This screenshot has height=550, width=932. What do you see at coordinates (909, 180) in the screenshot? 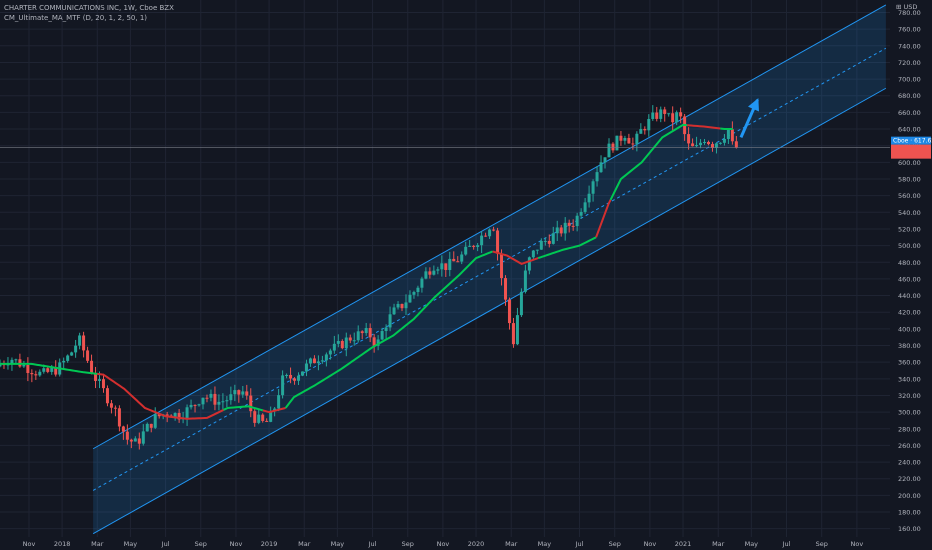
I see `price-tick-label: 580.00` at bounding box center [909, 180].